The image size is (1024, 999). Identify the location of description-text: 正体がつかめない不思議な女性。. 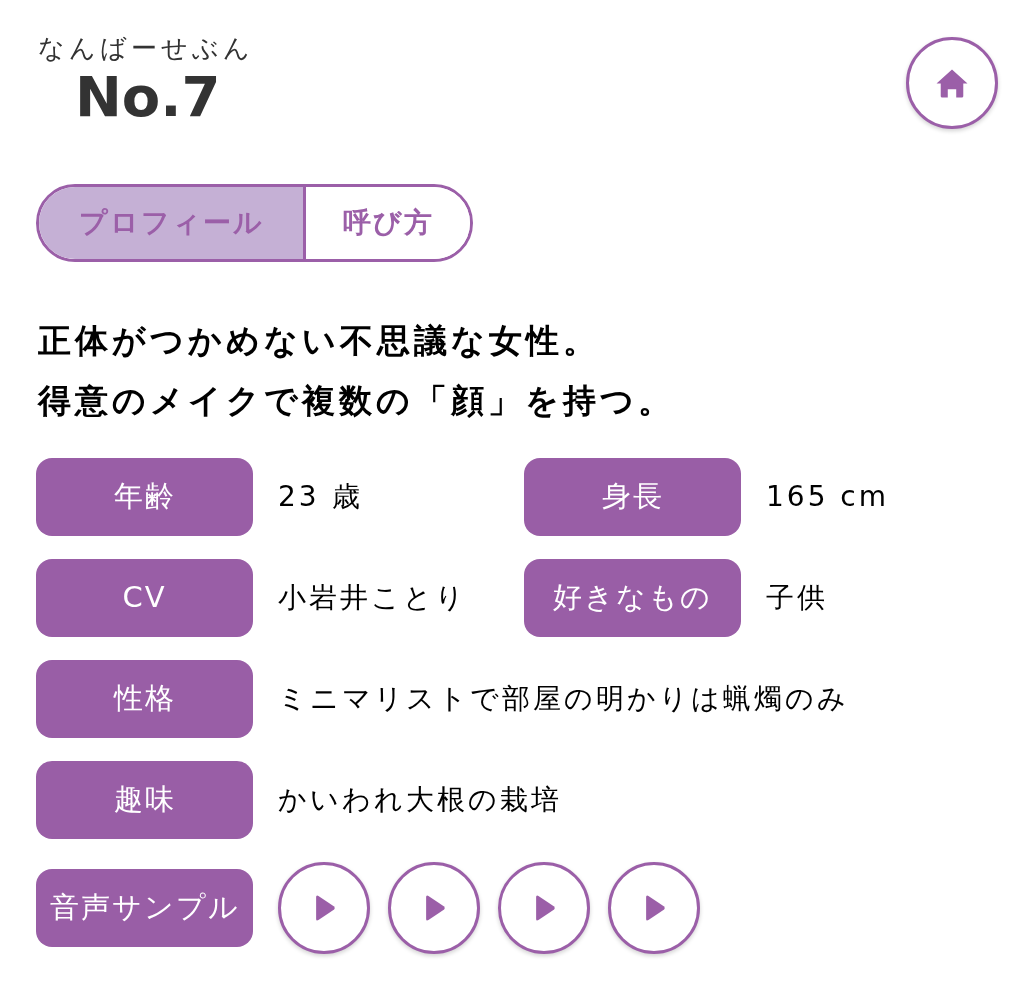
(319, 341).